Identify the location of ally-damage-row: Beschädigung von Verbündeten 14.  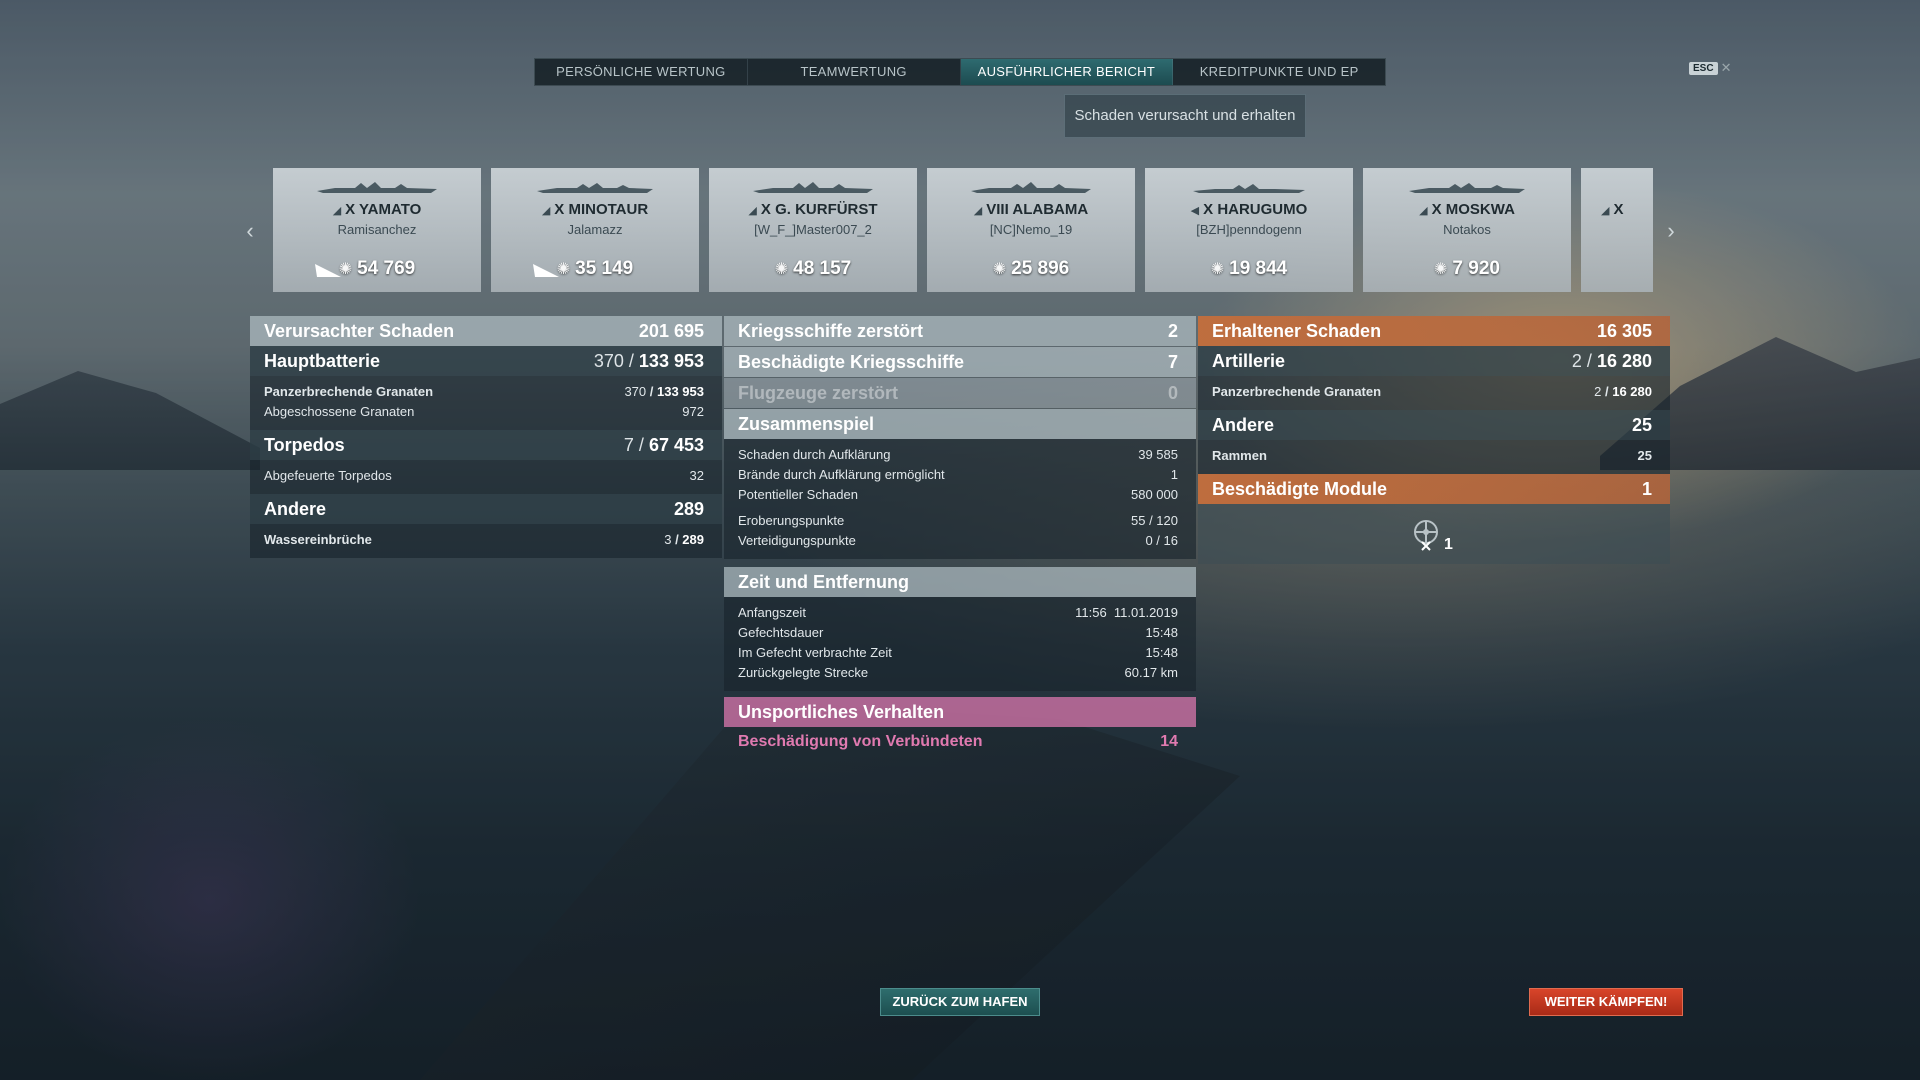
(958, 741).